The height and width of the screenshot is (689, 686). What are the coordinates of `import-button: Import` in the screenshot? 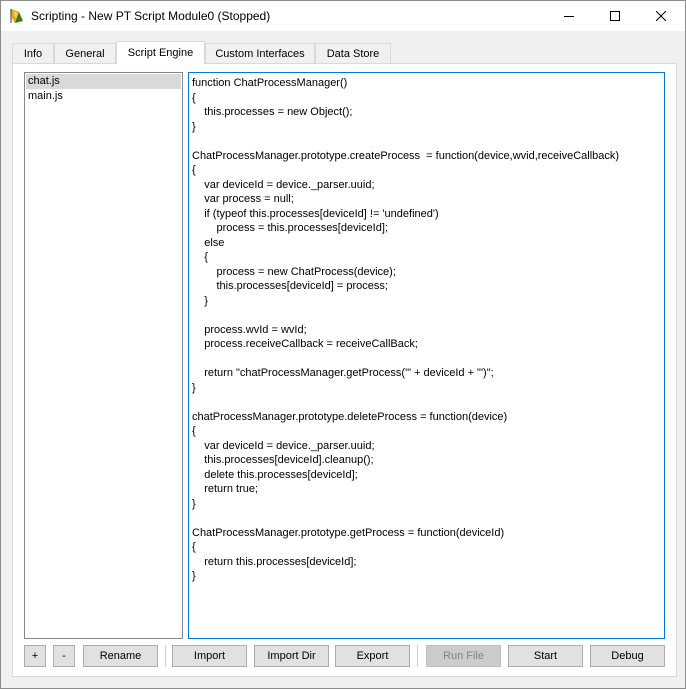 It's located at (209, 656).